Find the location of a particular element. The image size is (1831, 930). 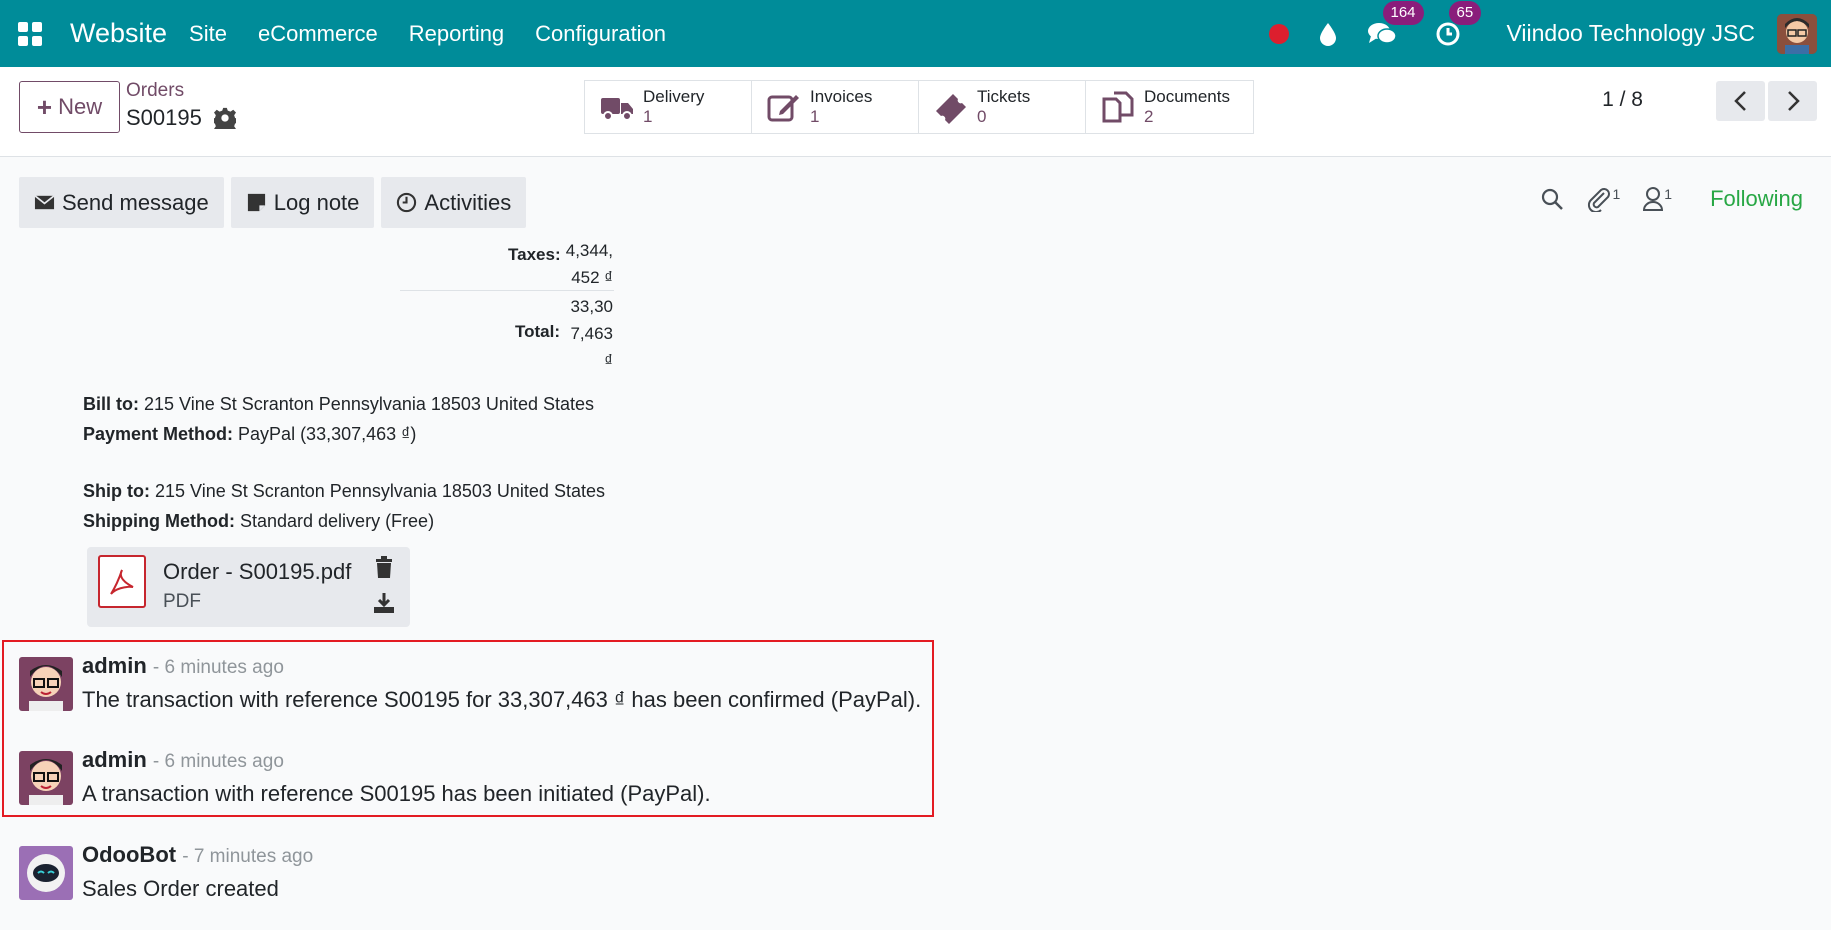

chatter-topbar-right: 1 1 Following is located at coordinates (1685, 199).